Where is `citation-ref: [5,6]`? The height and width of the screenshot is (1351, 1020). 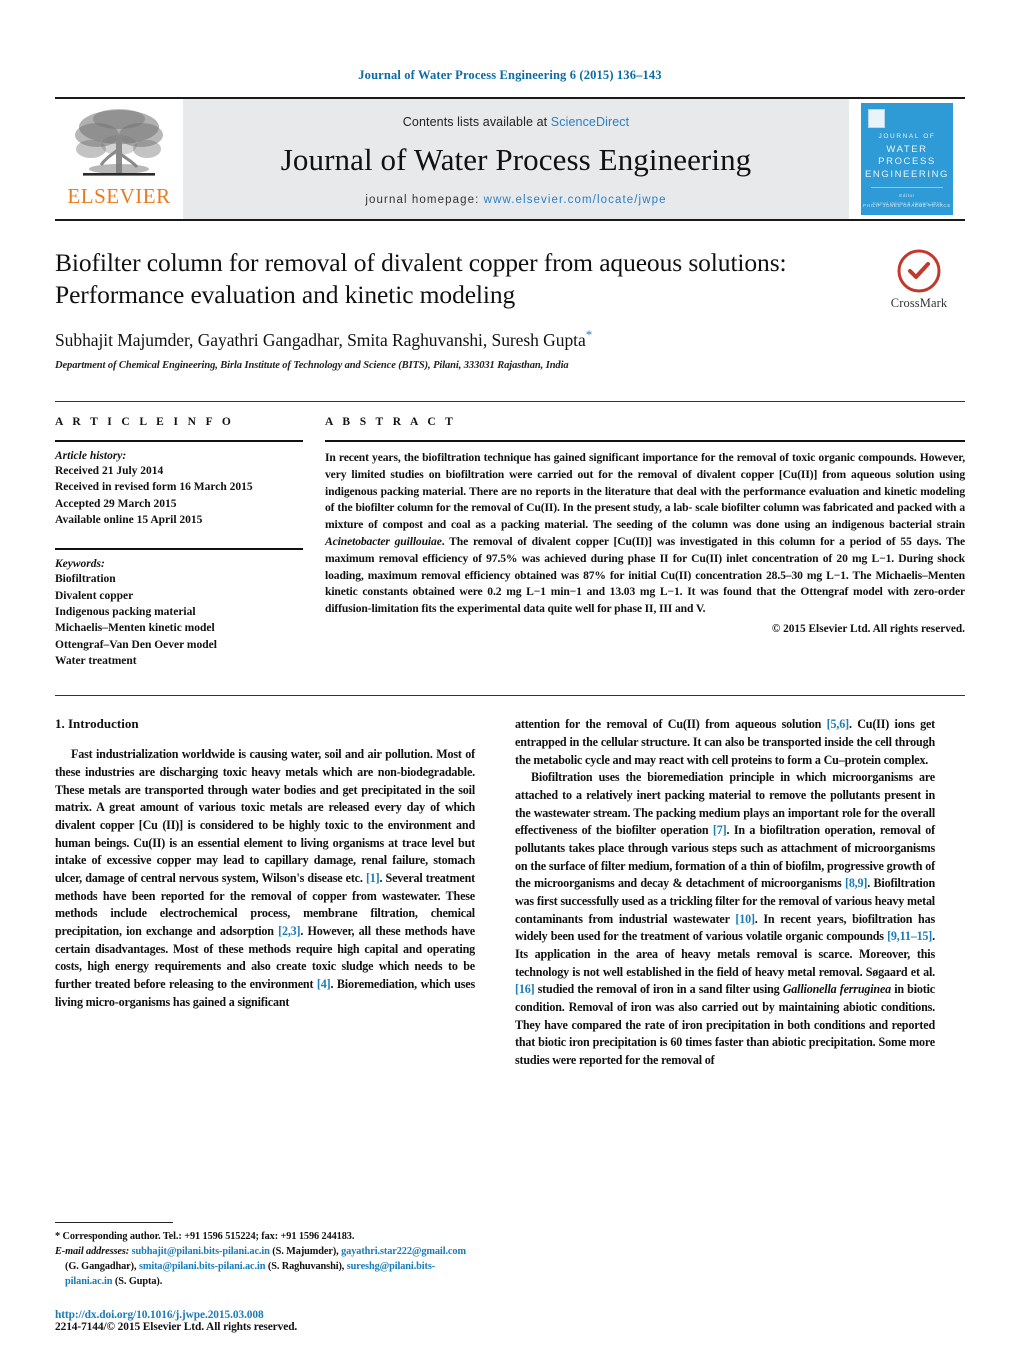
citation-ref: [5,6] is located at coordinates (838, 724).